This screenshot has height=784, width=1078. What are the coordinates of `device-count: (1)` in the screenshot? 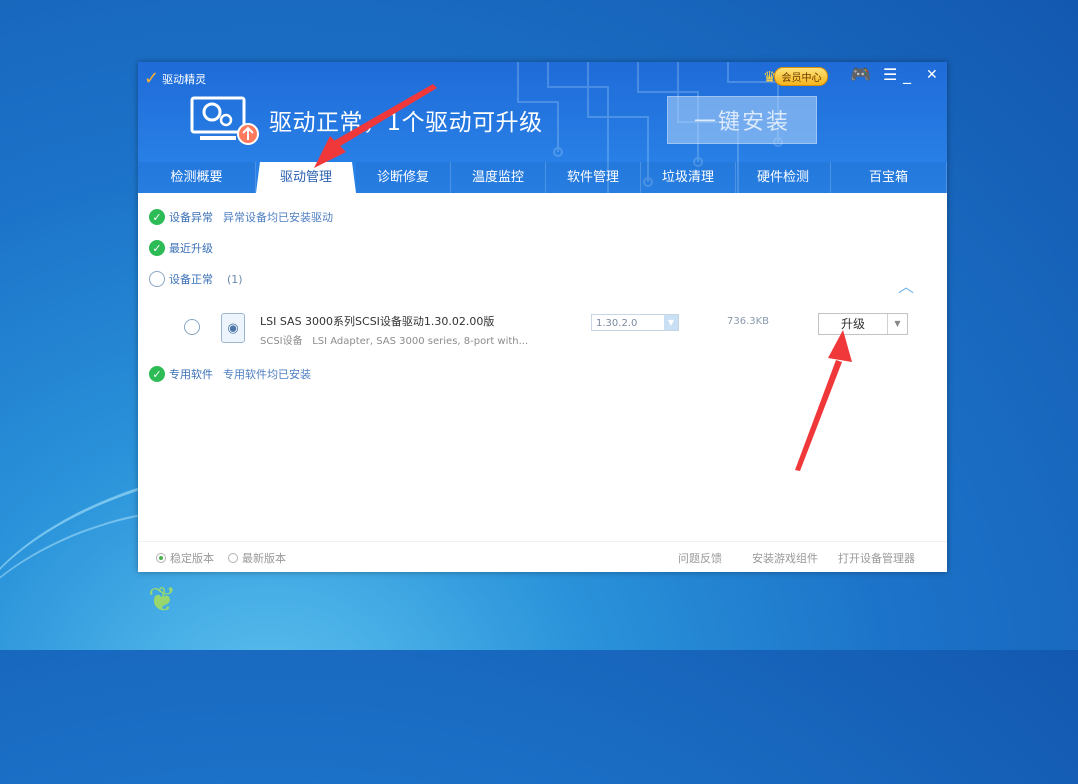 It's located at (235, 279).